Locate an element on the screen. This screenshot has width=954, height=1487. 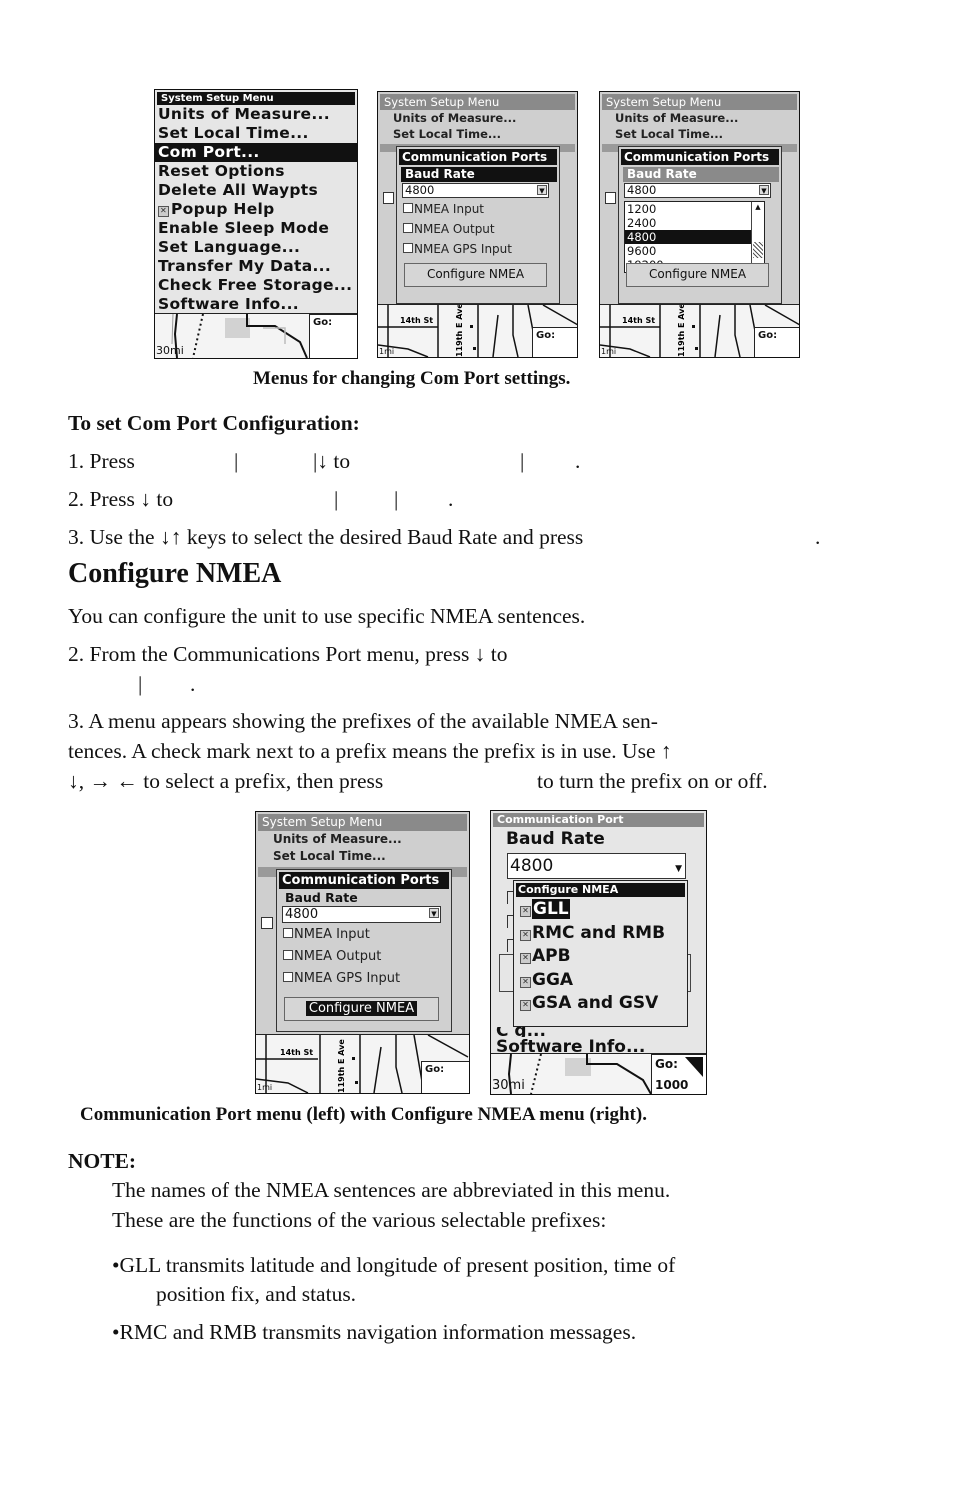
menu-item-reset-options: Reset Options is located at coordinates (256, 171).